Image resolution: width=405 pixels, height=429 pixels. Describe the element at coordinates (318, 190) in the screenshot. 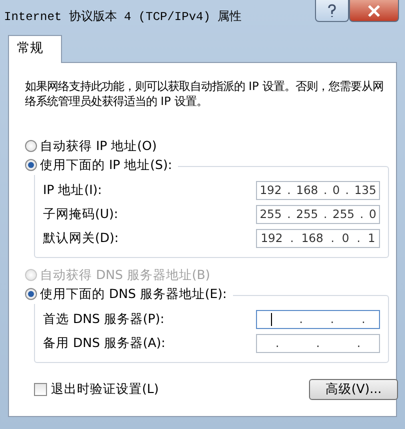

I see `ip-address-field: 192 . 168 . 0 . 135` at that location.